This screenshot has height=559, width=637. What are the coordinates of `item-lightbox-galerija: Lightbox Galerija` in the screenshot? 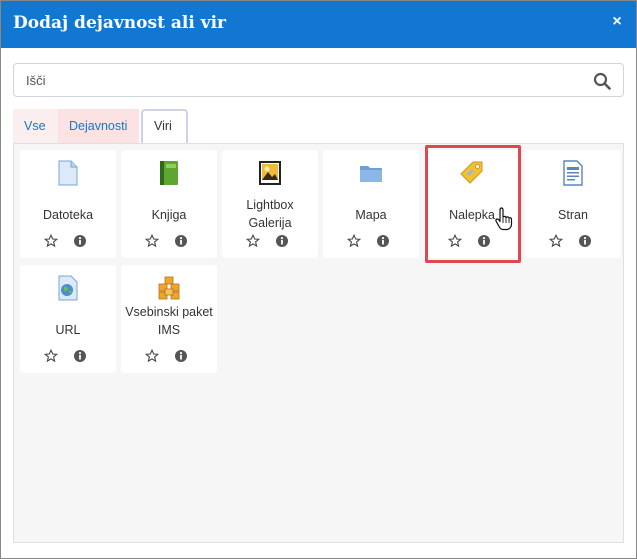 It's located at (270, 204).